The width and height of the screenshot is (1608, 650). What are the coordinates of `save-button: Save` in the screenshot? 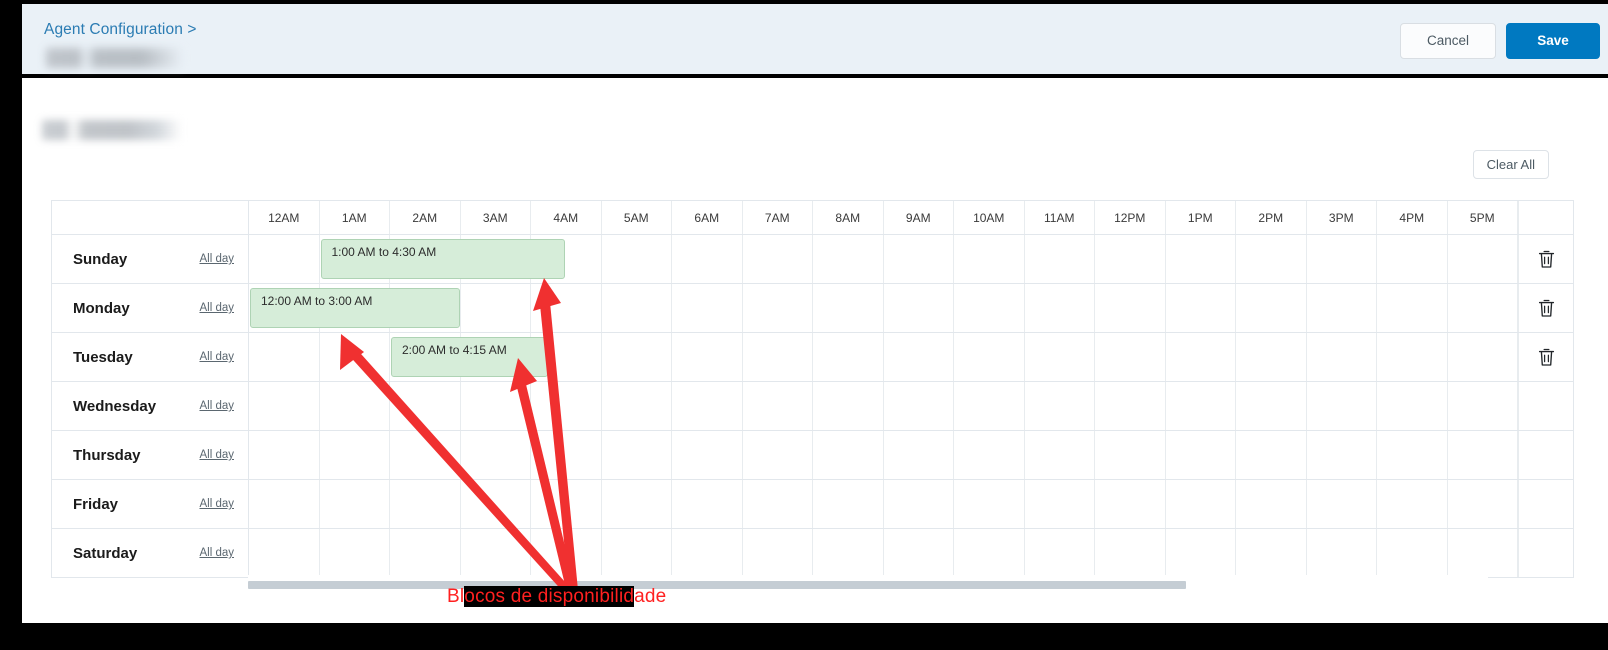 It's located at (1553, 41).